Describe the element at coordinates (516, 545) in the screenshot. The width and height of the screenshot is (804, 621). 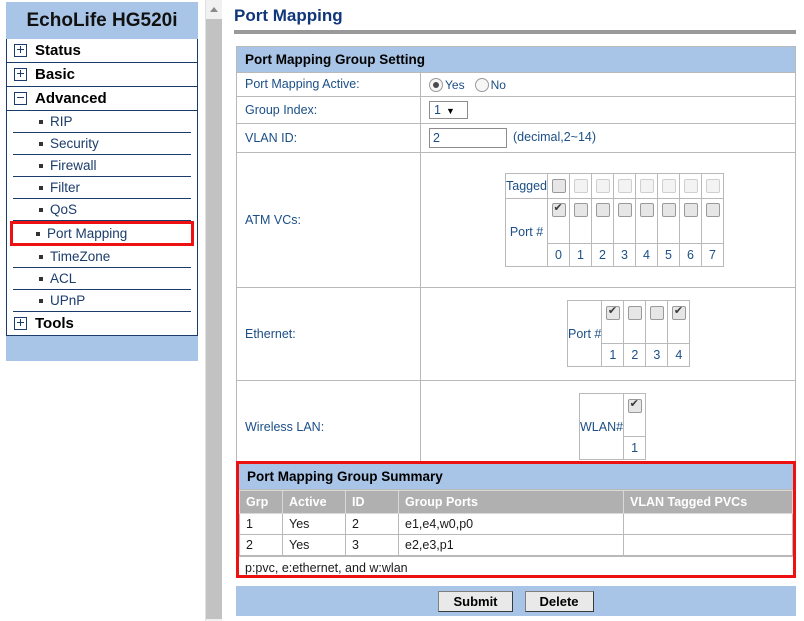
I see `table-row: 2 Yes 3 e2,e3,p1` at that location.